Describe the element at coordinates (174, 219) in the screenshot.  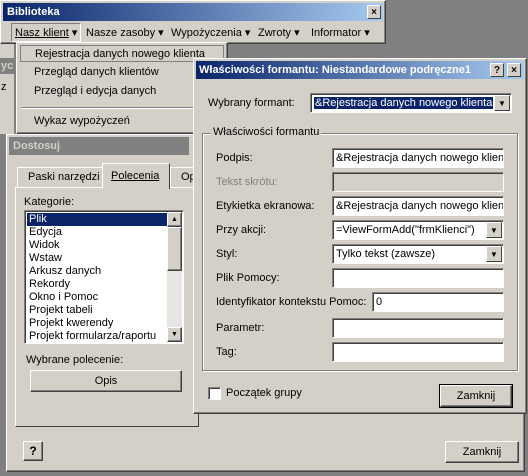
I see `scroll-up-button: ▲` at that location.